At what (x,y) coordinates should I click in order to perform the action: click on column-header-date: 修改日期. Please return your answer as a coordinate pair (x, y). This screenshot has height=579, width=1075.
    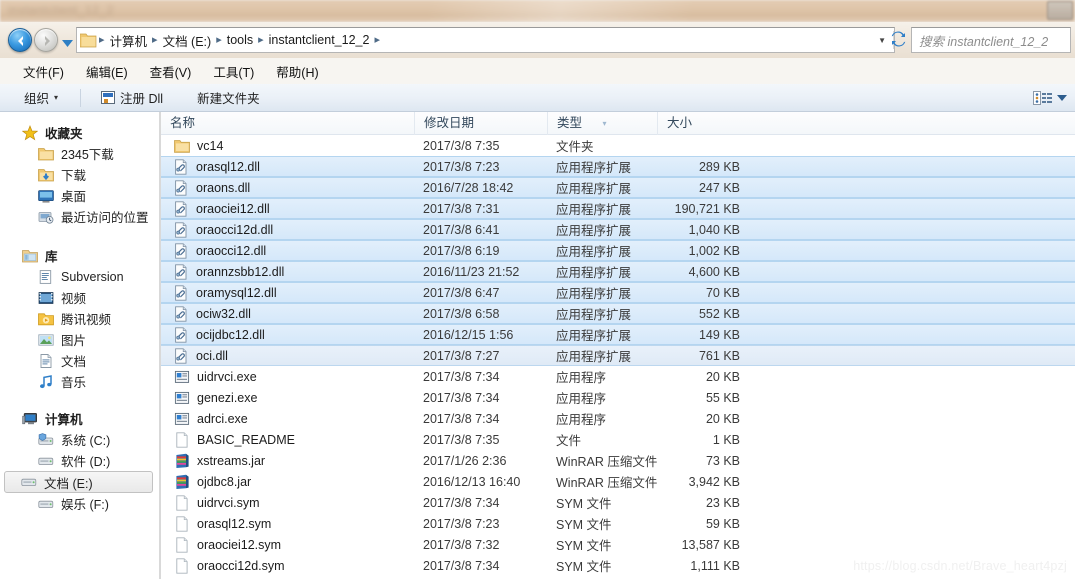
    Looking at the image, I should click on (480, 123).